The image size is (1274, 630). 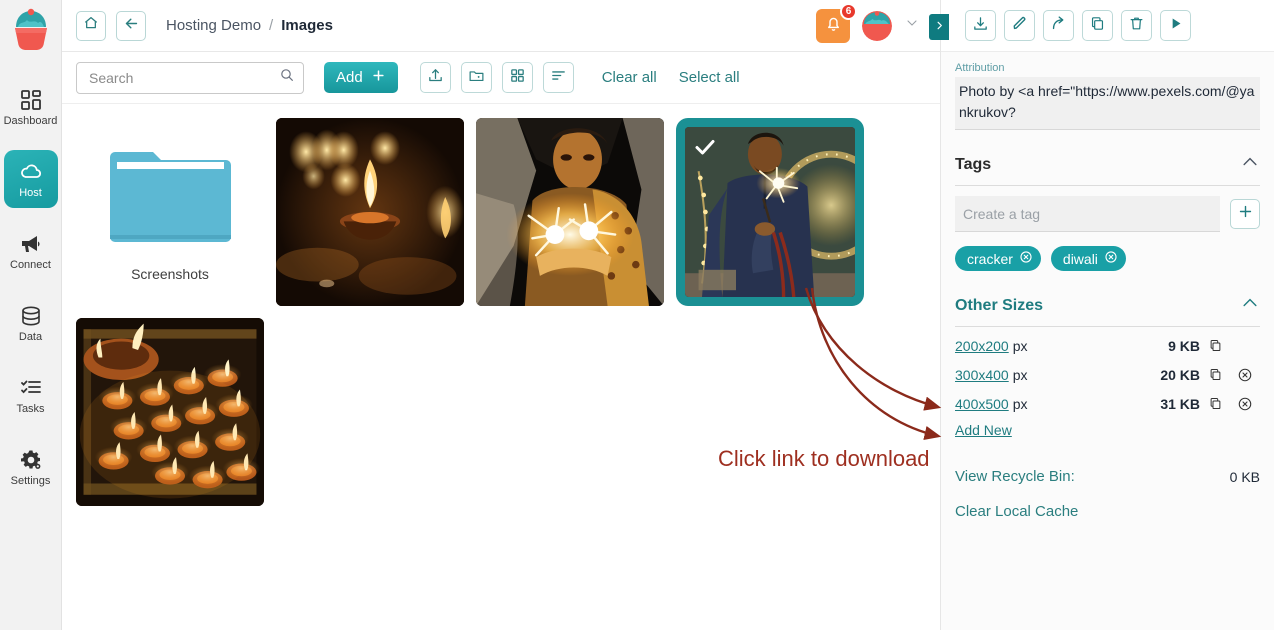 I want to click on back-button, so click(x=131, y=25).